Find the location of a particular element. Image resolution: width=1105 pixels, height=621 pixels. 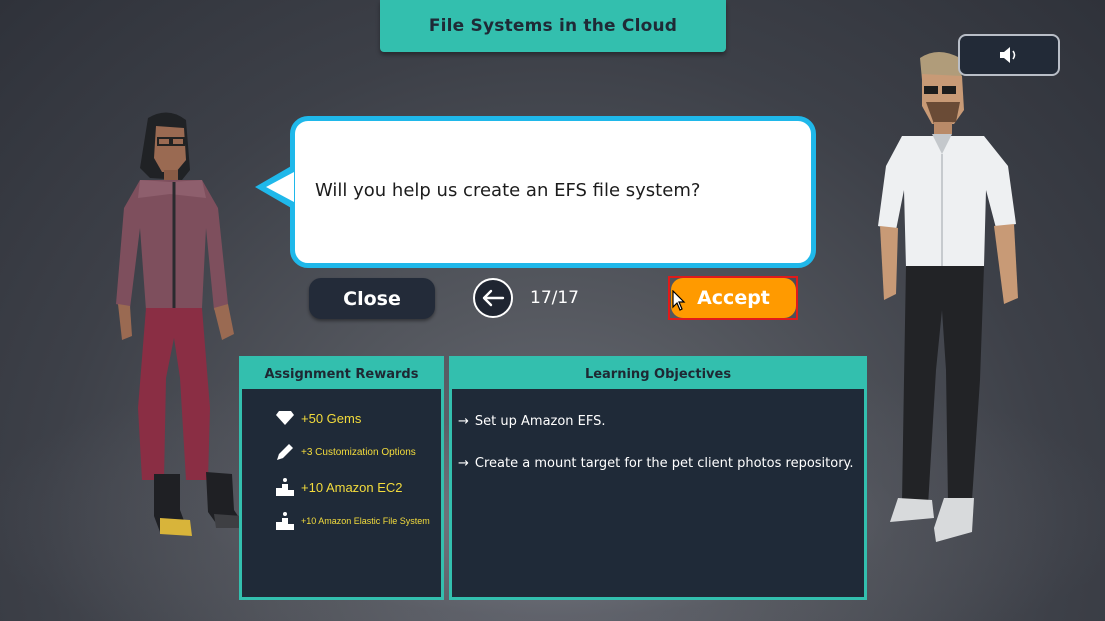

character-right is located at coordinates (948, 297).